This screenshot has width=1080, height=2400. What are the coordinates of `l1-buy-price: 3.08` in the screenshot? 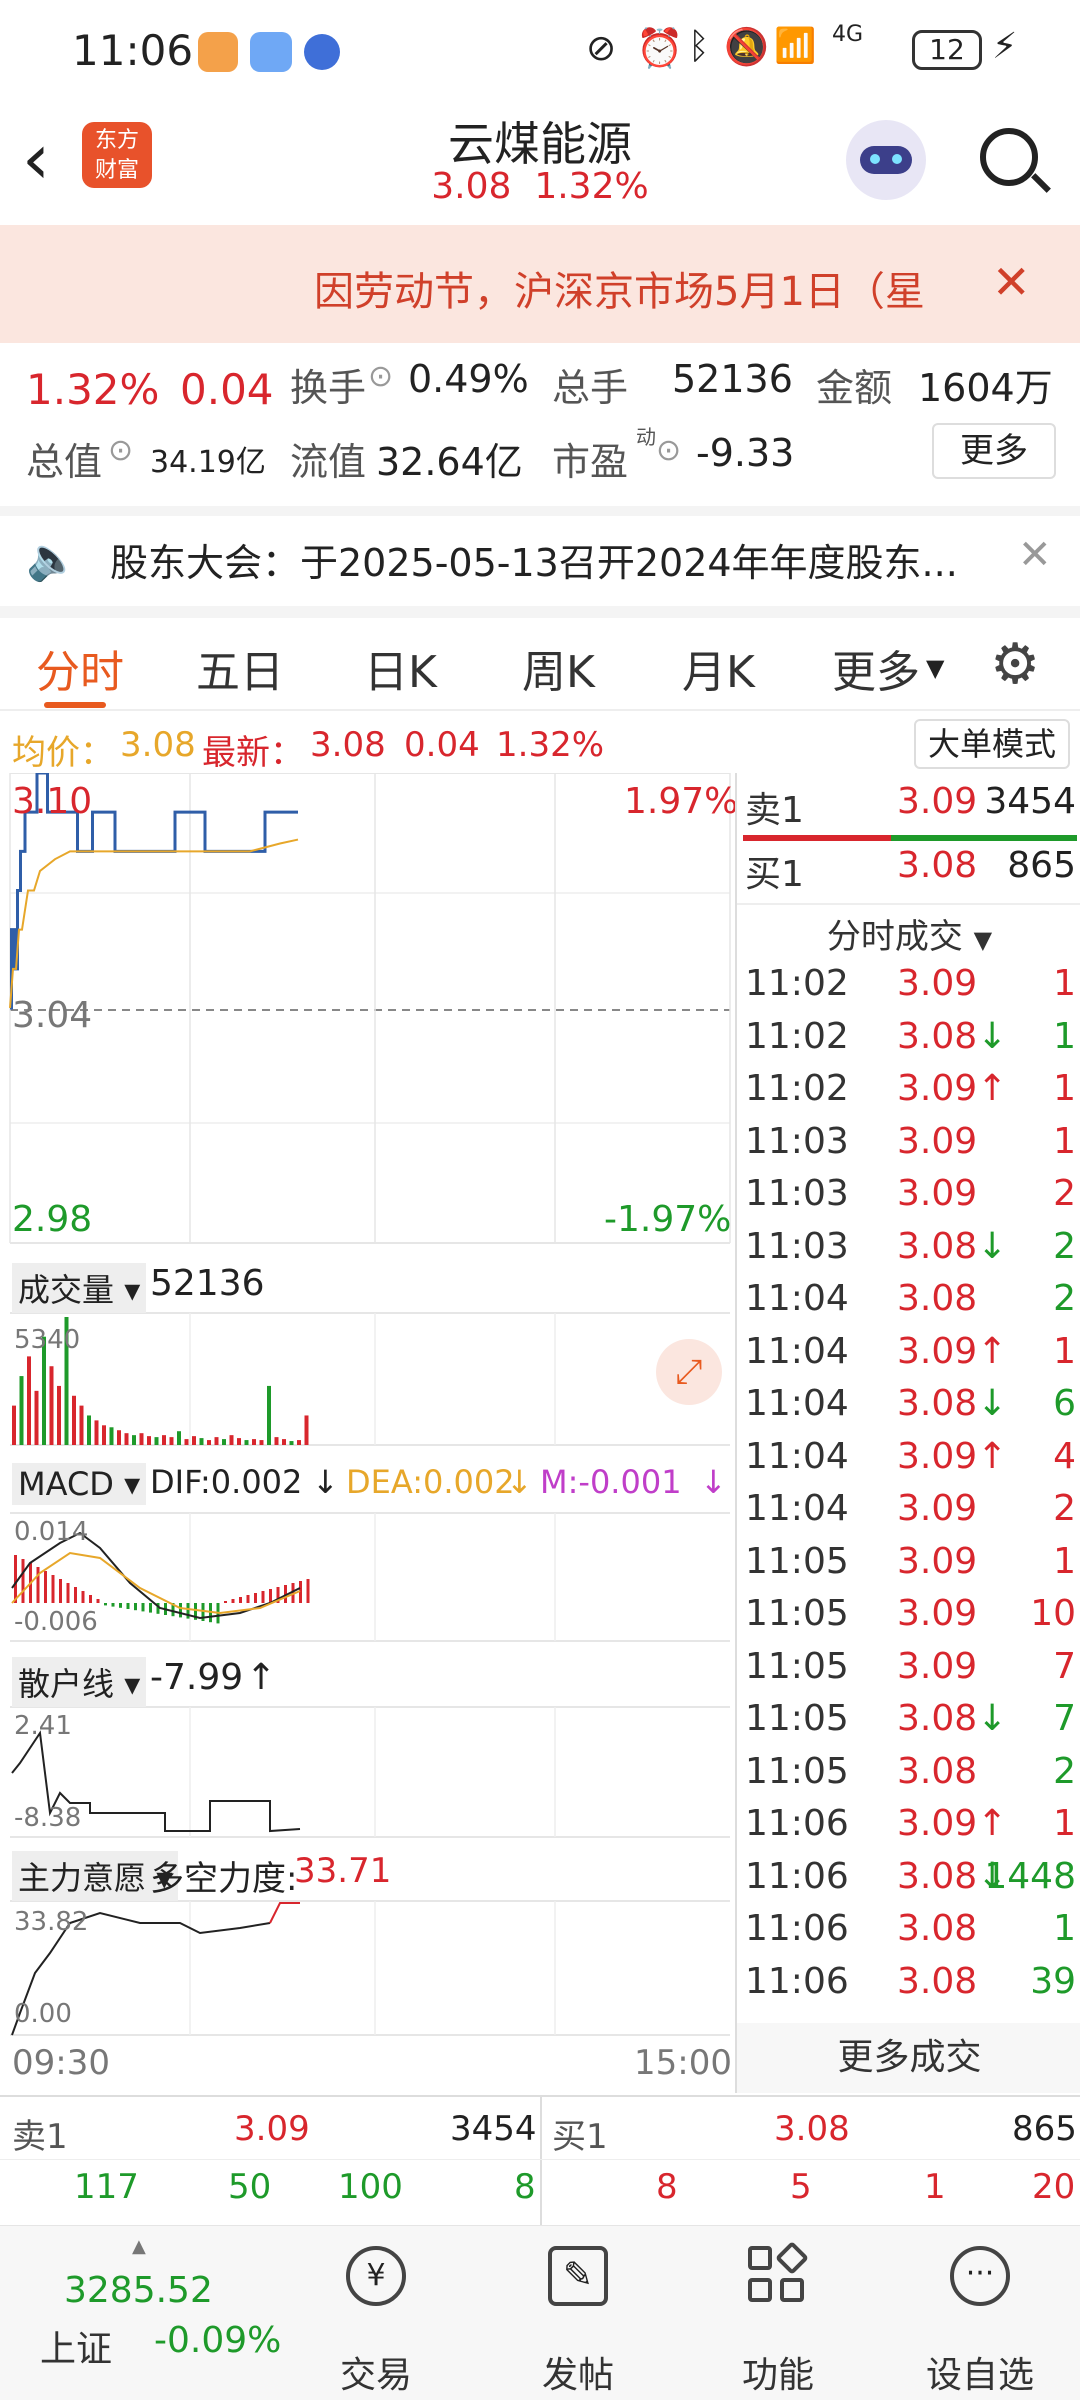 It's located at (812, 2129).